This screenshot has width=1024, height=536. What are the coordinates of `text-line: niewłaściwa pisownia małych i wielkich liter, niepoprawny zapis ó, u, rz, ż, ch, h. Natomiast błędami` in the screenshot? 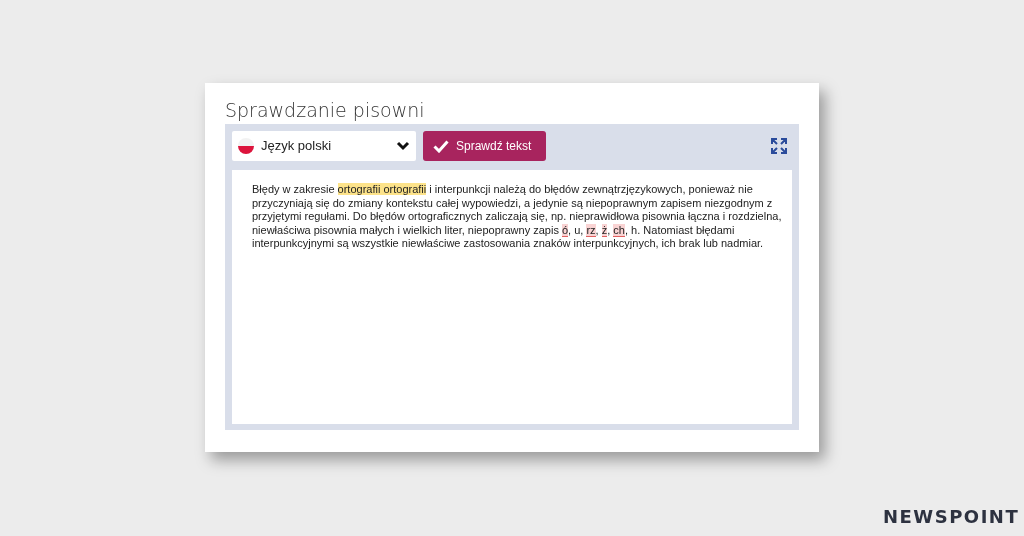 It's located at (494, 230).